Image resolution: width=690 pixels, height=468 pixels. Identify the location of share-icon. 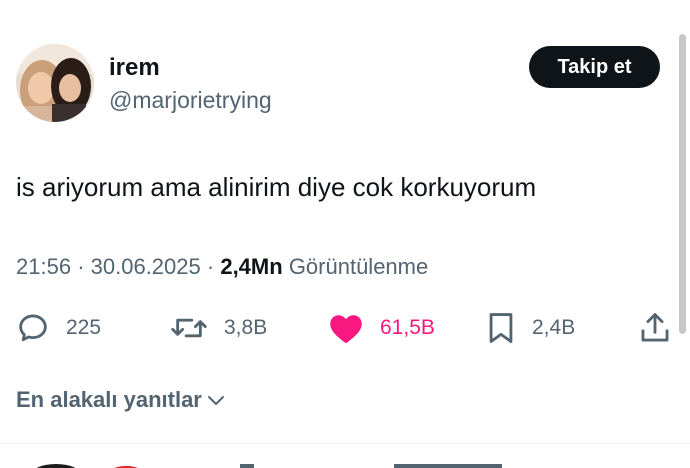
(655, 327).